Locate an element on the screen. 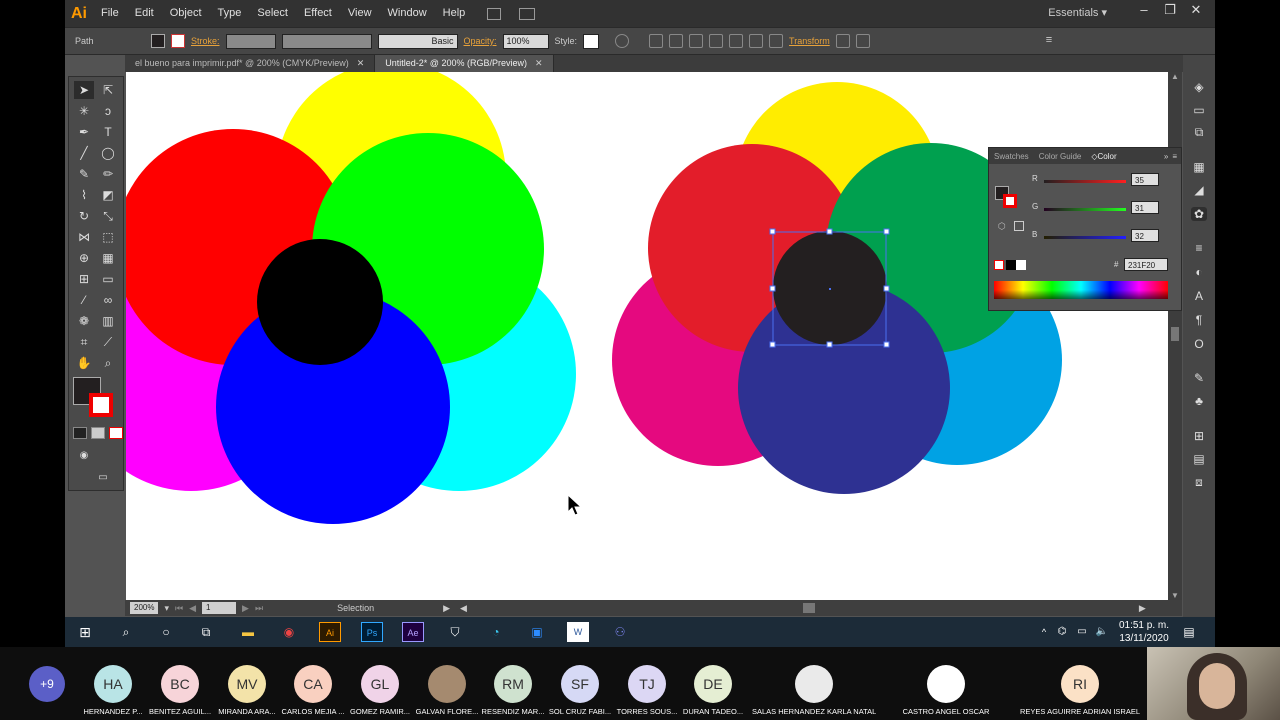 This screenshot has height=720, width=1280. scroll-down-arrow: ▼ is located at coordinates (1175, 595).